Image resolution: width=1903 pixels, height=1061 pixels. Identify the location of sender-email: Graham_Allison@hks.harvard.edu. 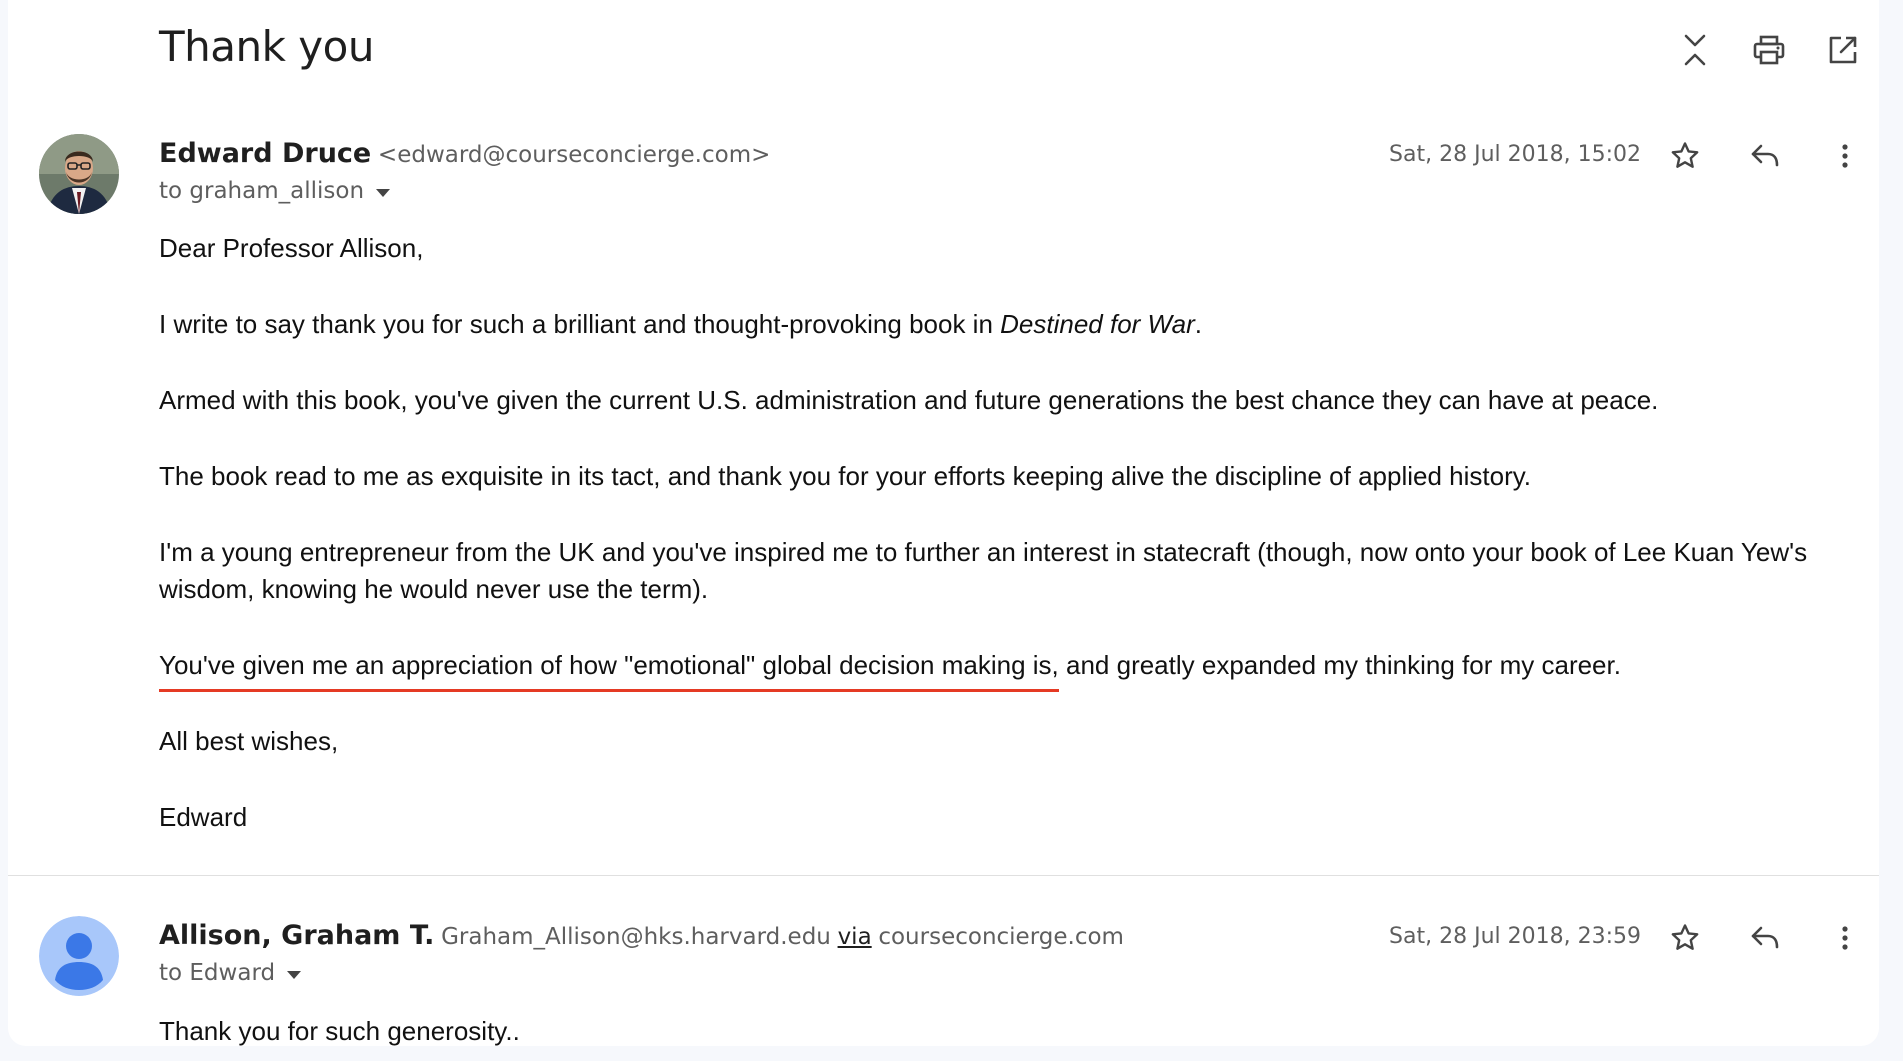
(636, 937).